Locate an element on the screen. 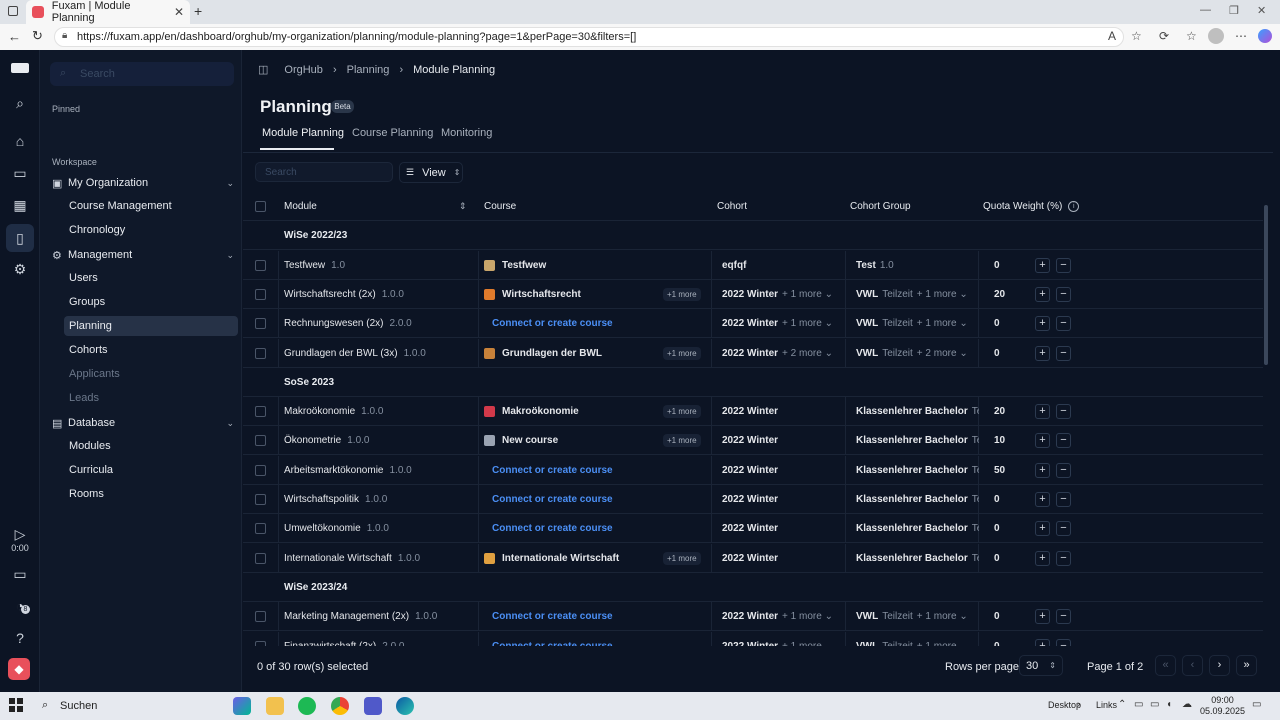  profile-avatar is located at coordinates (1216, 36).